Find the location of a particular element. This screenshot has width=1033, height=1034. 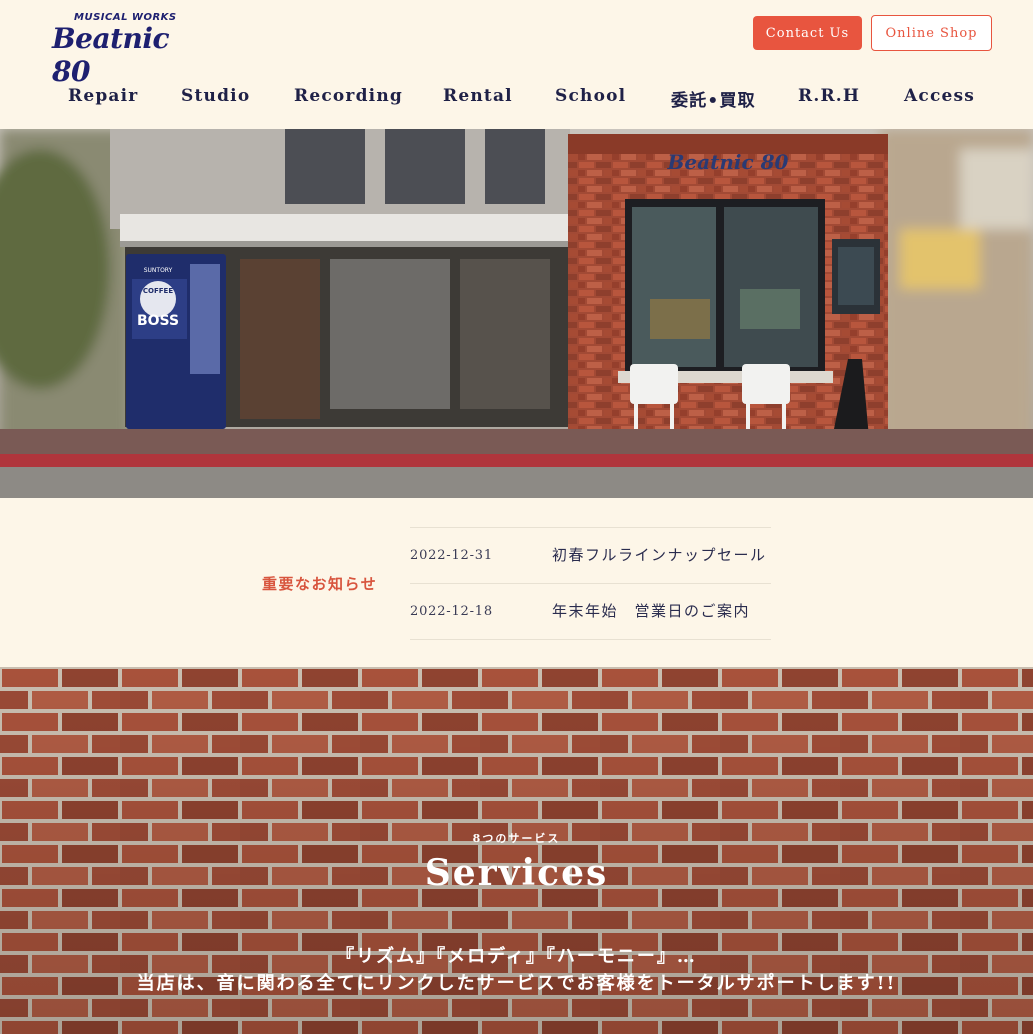

vending-brand: BOSS is located at coordinates (158, 321).